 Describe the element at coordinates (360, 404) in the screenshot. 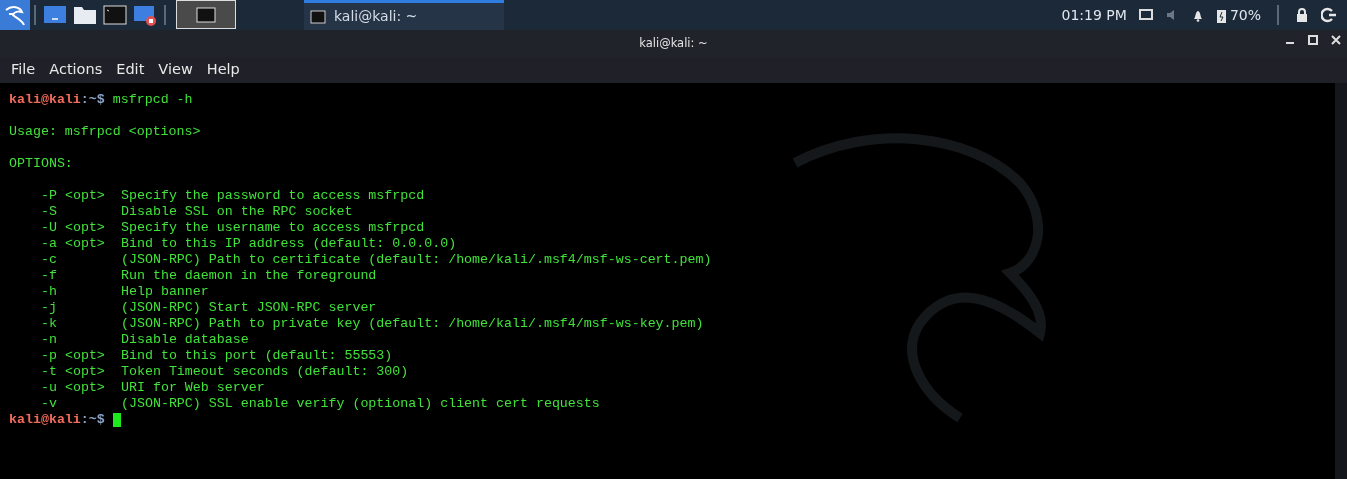

I see `option-description: (JSON-RPC) SSL enable verify (optional) client cert requests` at that location.